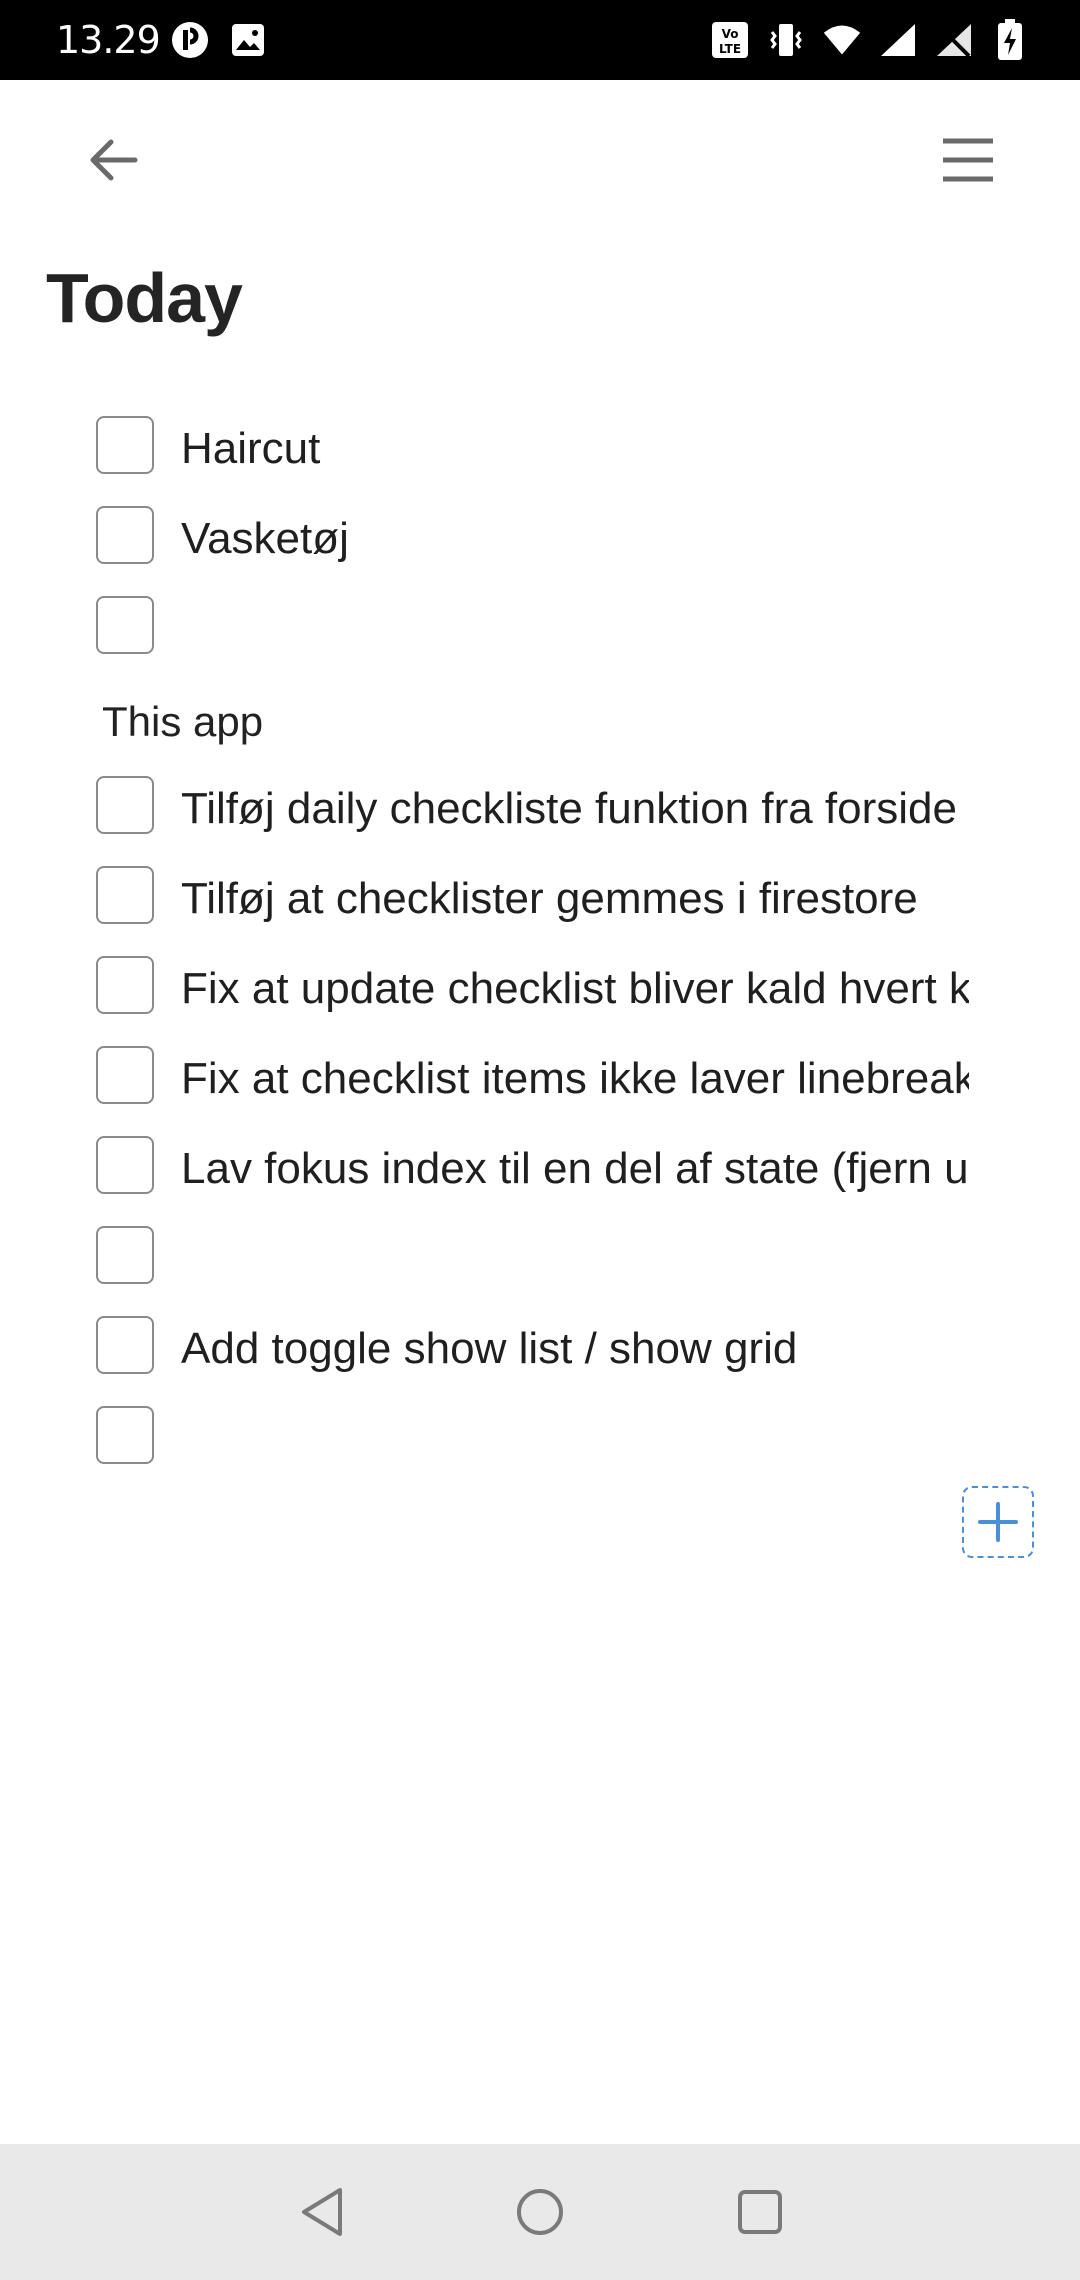  What do you see at coordinates (954, 40) in the screenshot?
I see `no-signal-icon` at bounding box center [954, 40].